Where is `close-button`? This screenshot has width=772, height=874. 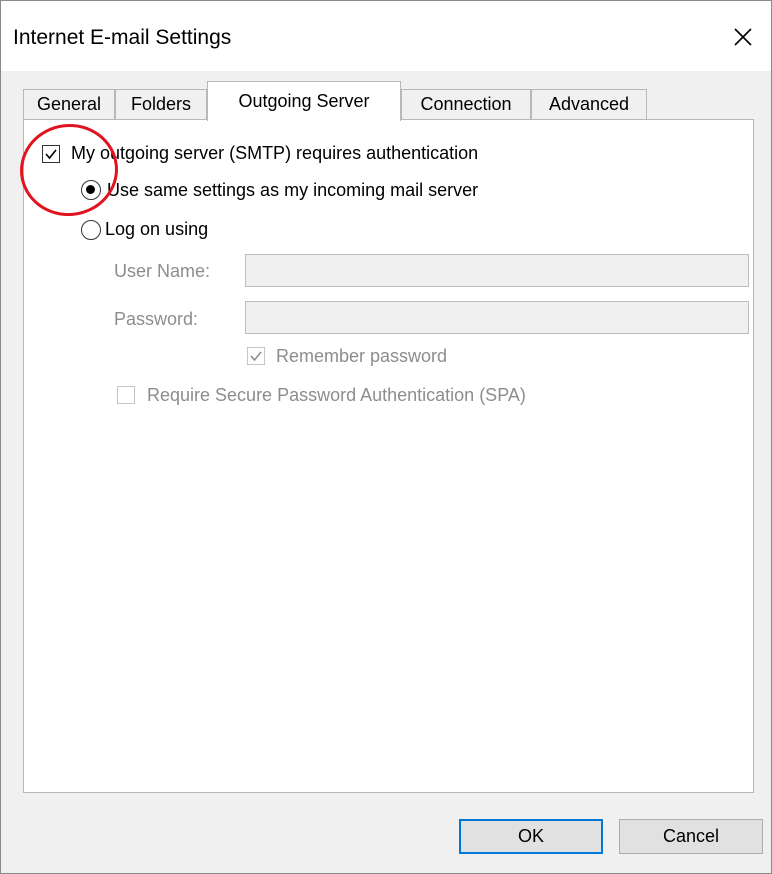
close-button is located at coordinates (743, 37).